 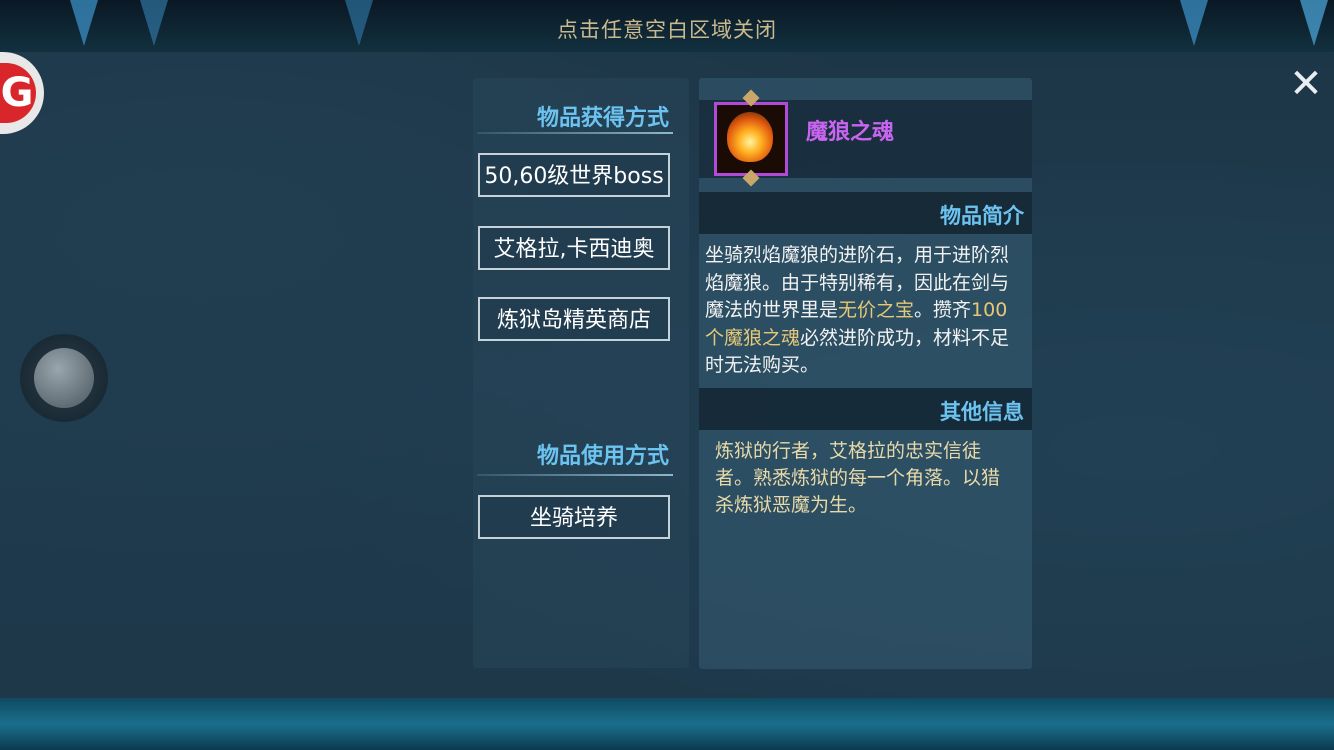 What do you see at coordinates (574, 175) in the screenshot?
I see `source-button-world-boss: 50,60级世界boss` at bounding box center [574, 175].